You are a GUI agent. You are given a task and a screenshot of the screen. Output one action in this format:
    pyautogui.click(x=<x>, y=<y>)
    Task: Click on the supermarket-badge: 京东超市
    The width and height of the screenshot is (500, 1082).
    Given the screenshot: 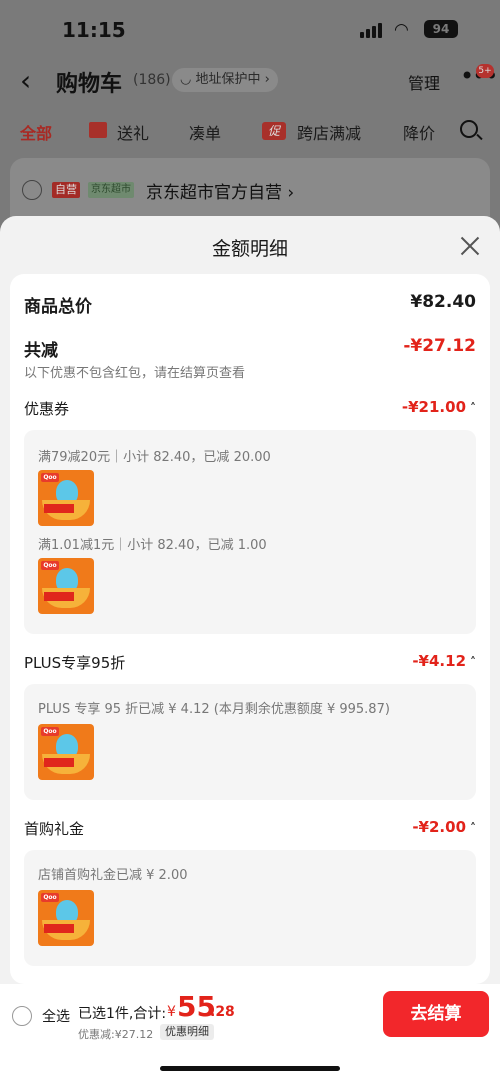 What is the action you would take?
    pyautogui.click(x=111, y=190)
    